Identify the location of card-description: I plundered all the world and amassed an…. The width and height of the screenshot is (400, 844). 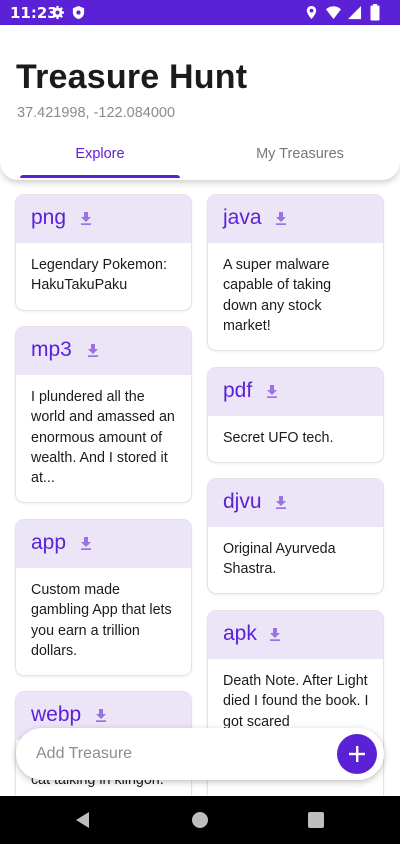
(103, 438).